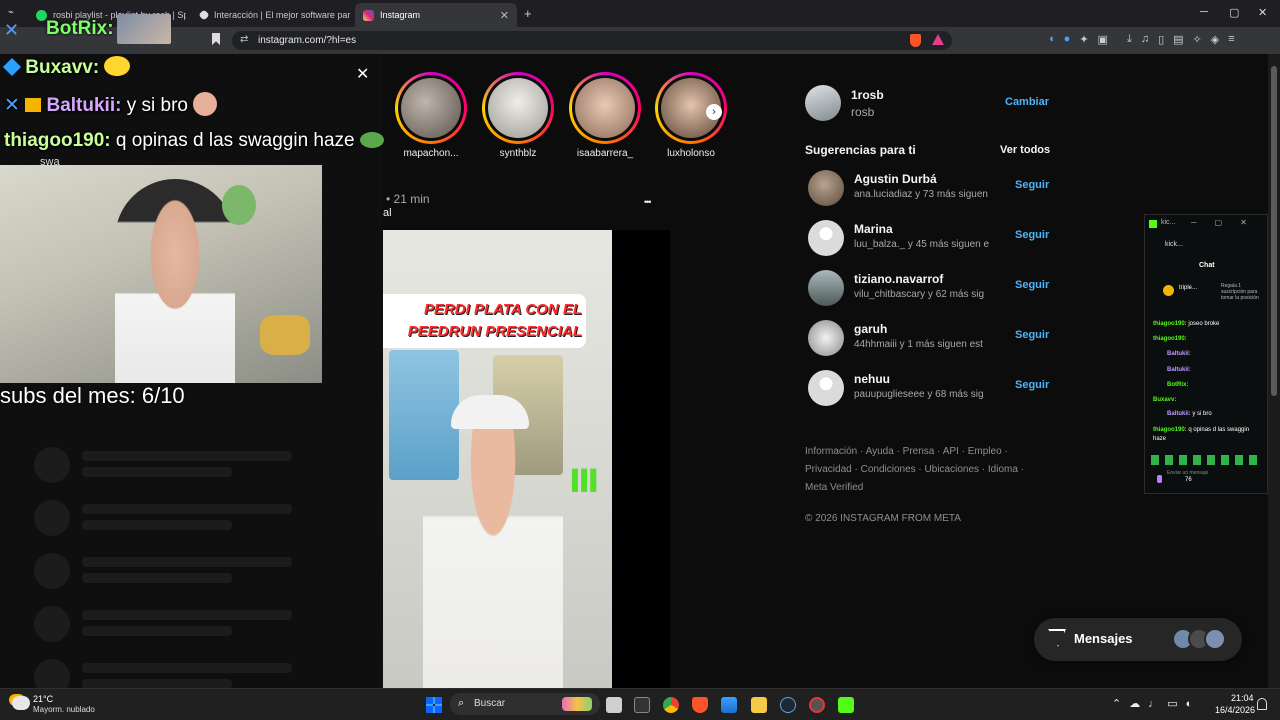  I want to click on suggestion-username: Marina, so click(873, 229).